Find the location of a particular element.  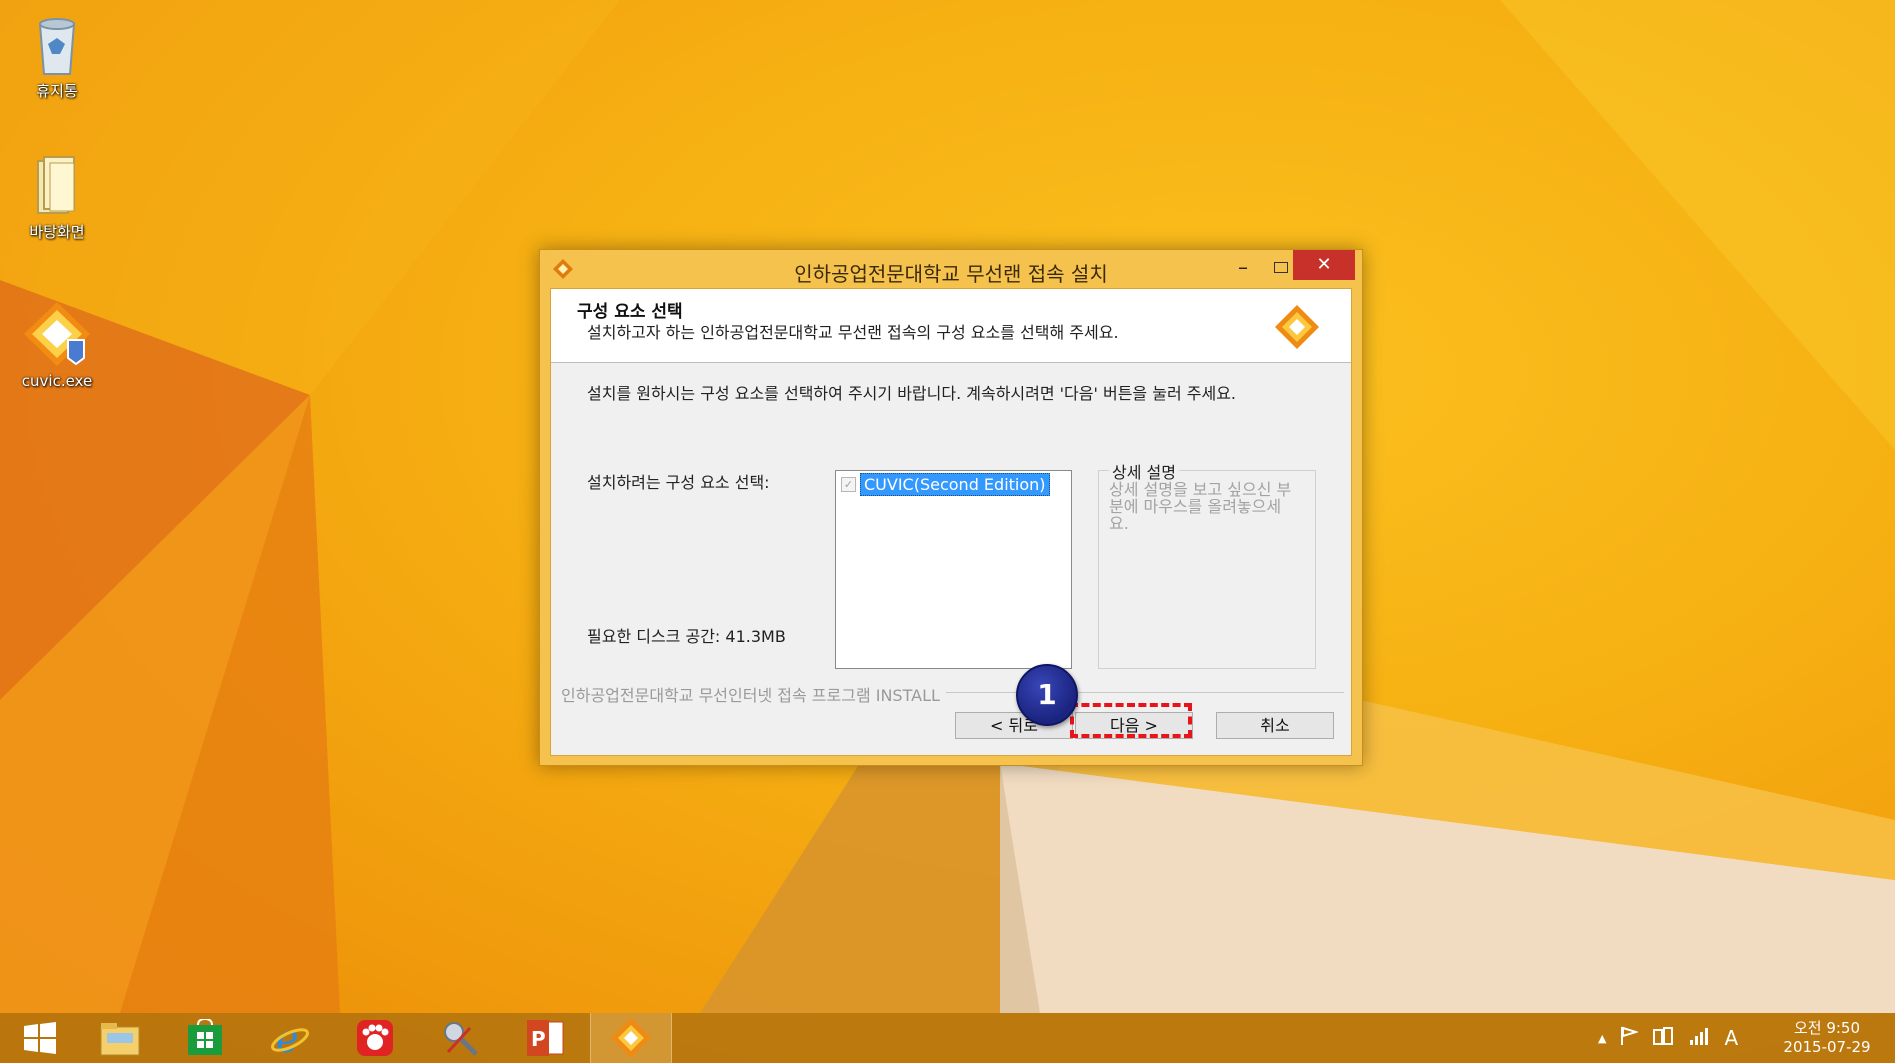

maximize-icon is located at coordinates (1281, 267).